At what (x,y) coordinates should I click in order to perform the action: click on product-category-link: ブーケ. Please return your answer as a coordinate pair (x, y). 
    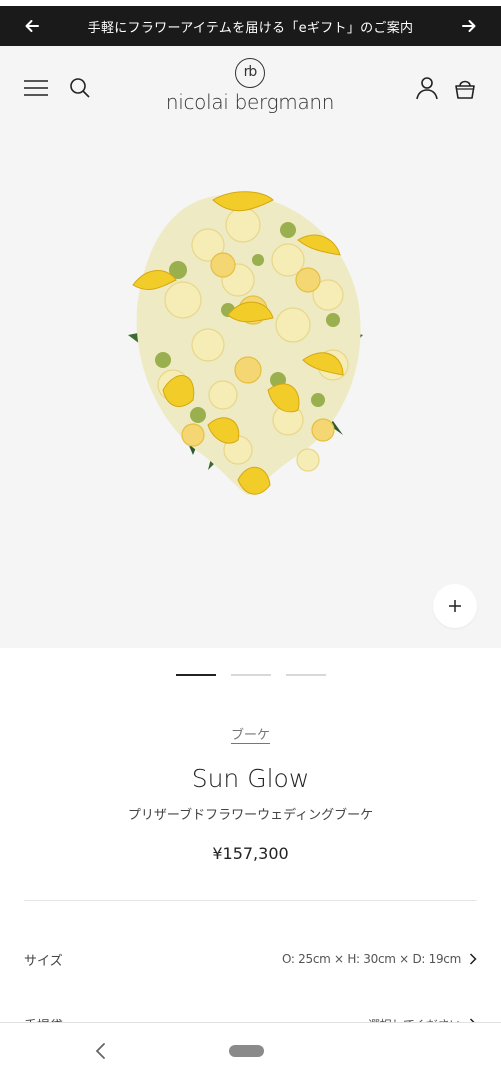
    Looking at the image, I should click on (250, 733).